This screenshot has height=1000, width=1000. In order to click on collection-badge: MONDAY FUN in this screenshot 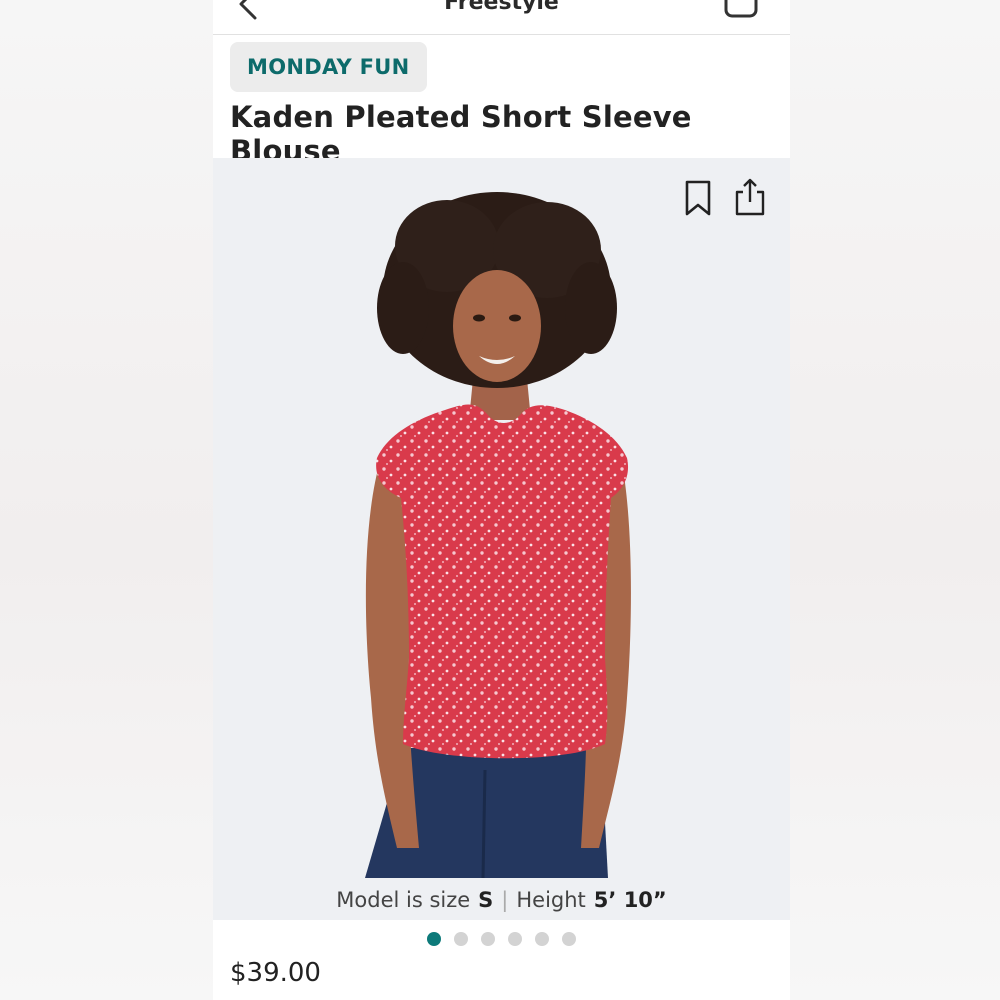, I will do `click(328, 67)`.